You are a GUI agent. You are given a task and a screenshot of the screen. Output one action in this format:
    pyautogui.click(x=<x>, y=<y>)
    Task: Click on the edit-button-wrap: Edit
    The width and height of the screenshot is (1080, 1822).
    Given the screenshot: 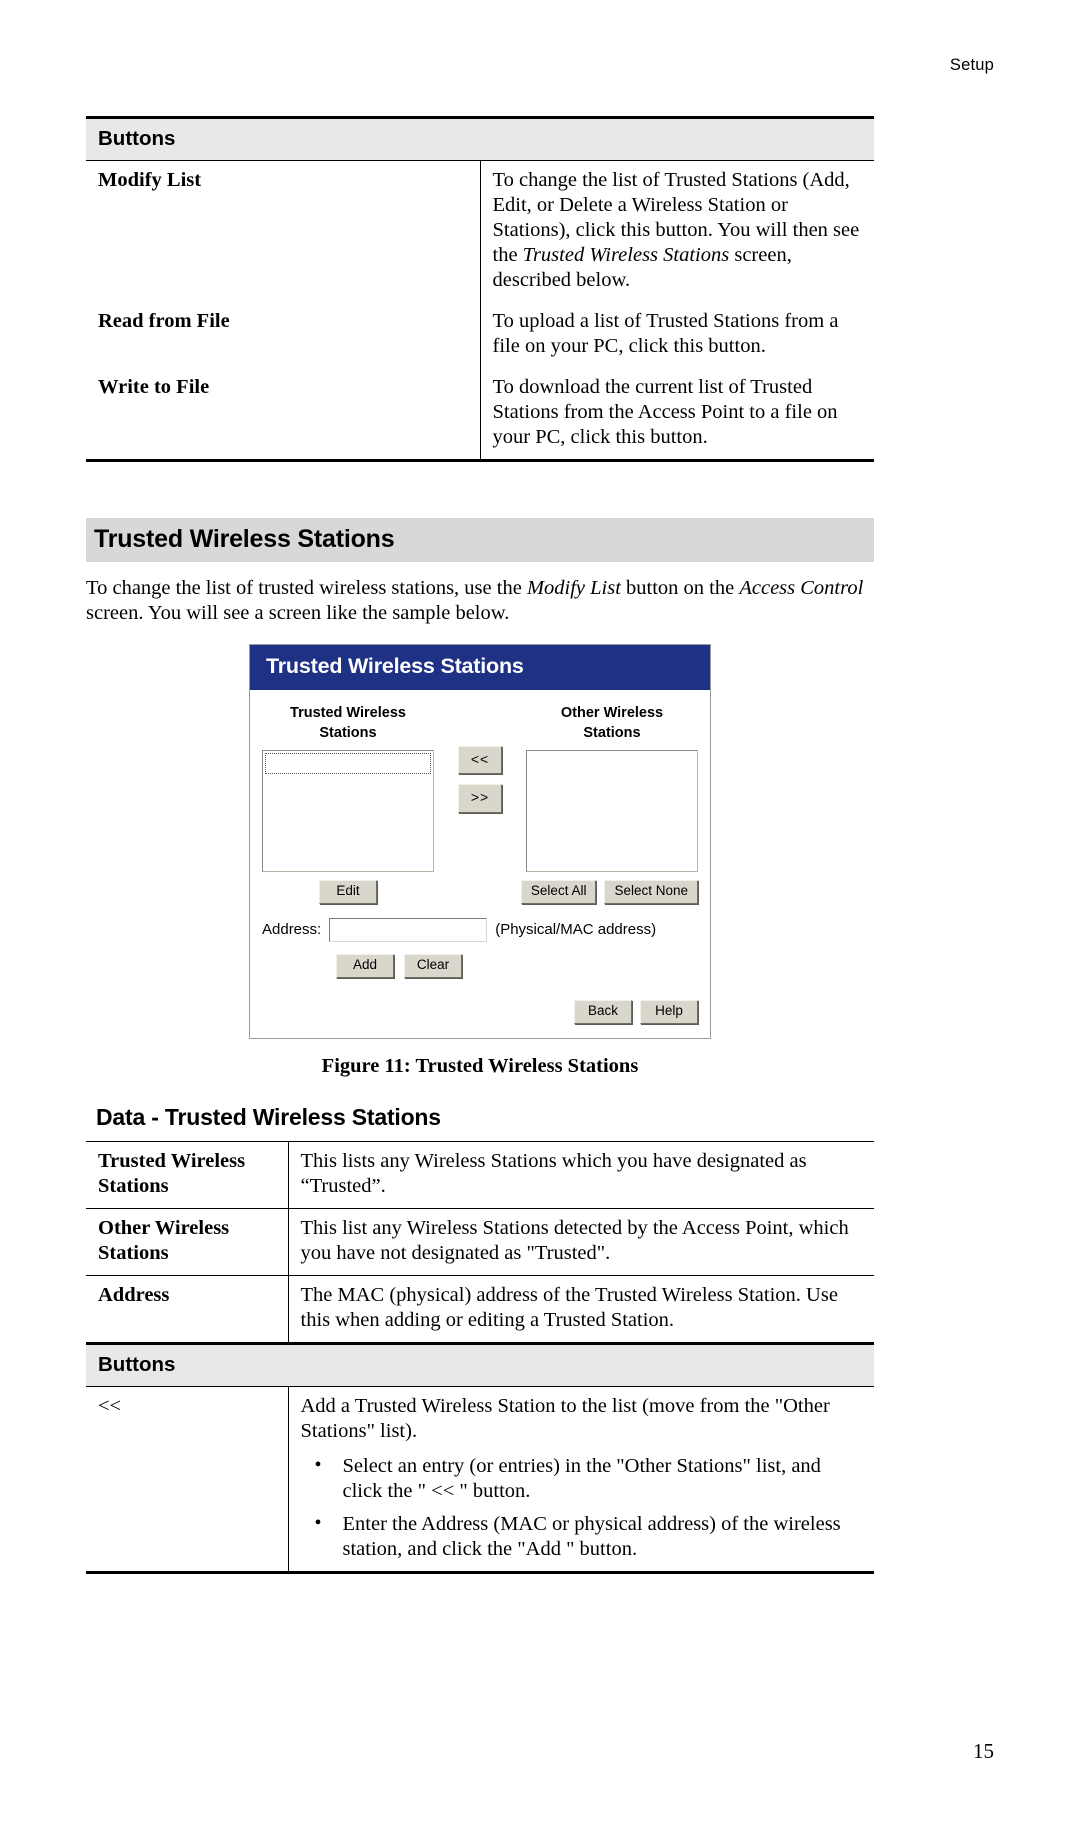 What is the action you would take?
    pyautogui.click(x=348, y=892)
    